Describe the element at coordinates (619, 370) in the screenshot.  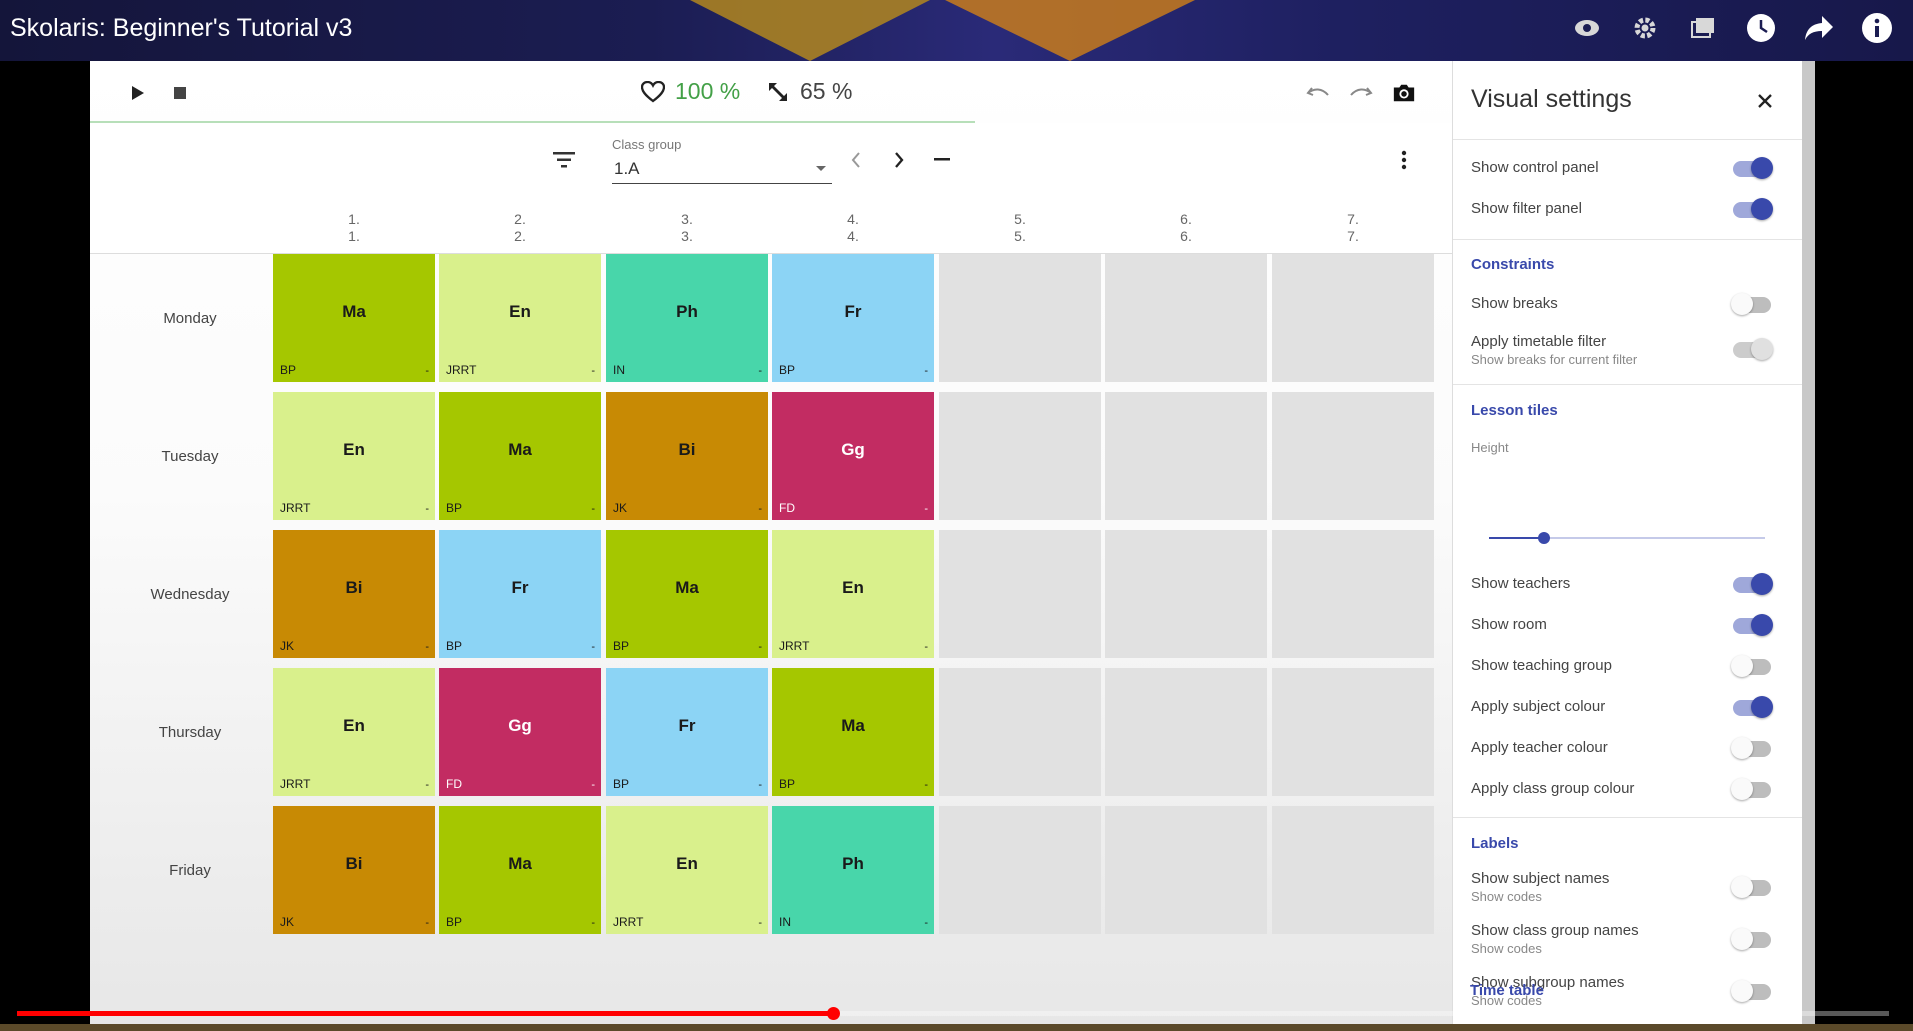
I see `lesson-teacher: IN` at that location.